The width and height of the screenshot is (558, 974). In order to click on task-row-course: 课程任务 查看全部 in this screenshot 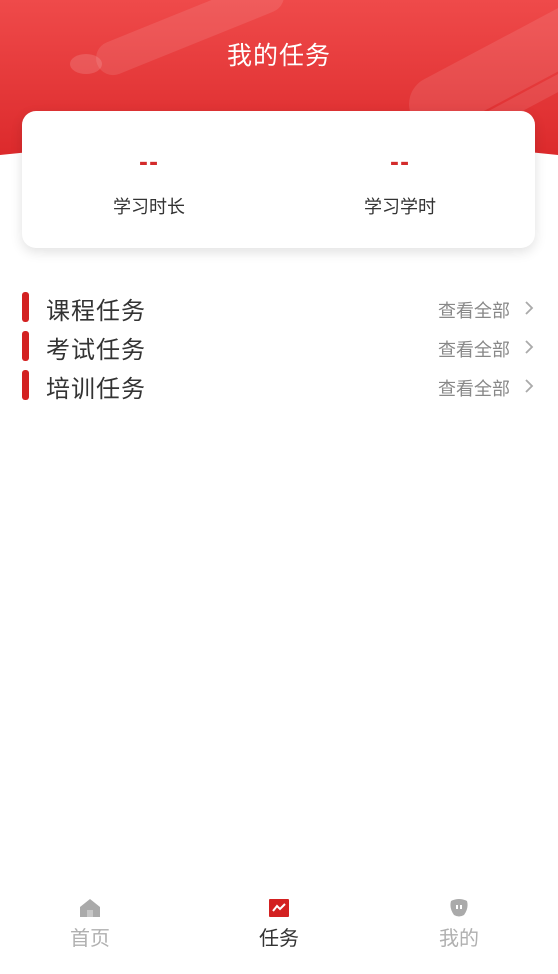, I will do `click(279, 307)`.